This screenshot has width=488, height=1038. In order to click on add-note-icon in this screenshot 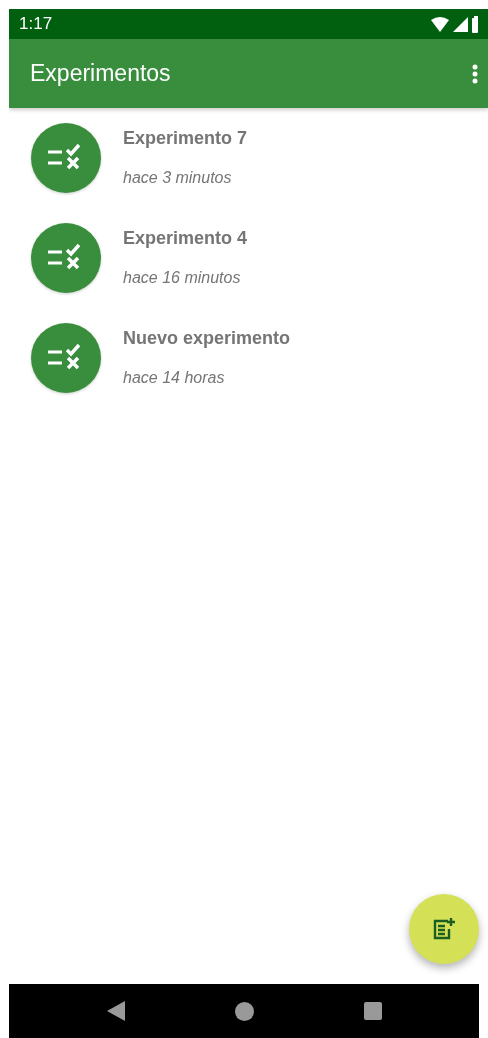, I will do `click(444, 929)`.